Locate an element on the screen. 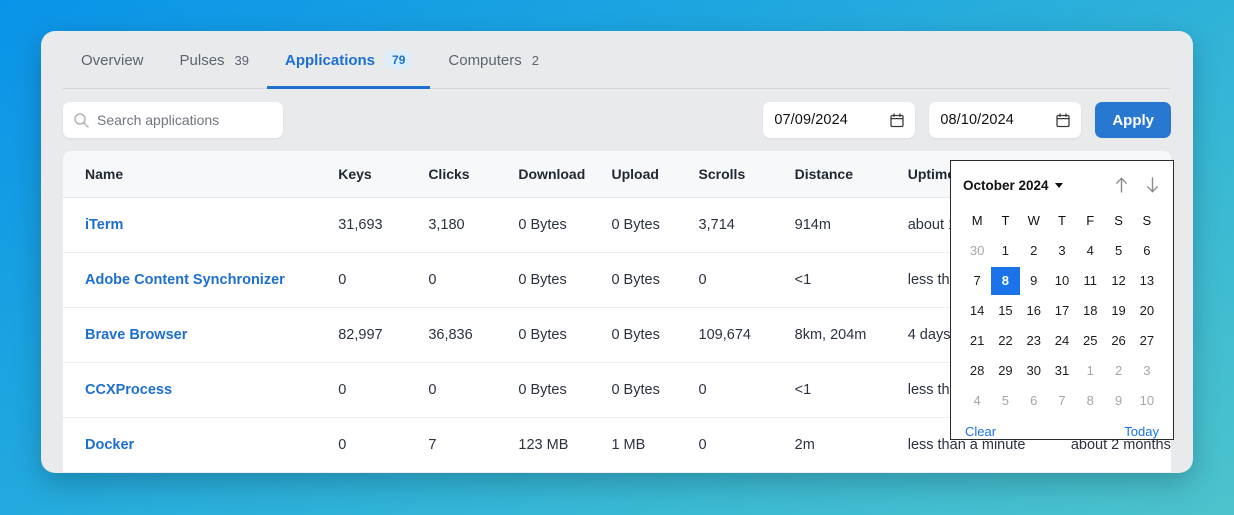 The height and width of the screenshot is (515, 1234). calendar-day: 13 is located at coordinates (1147, 281).